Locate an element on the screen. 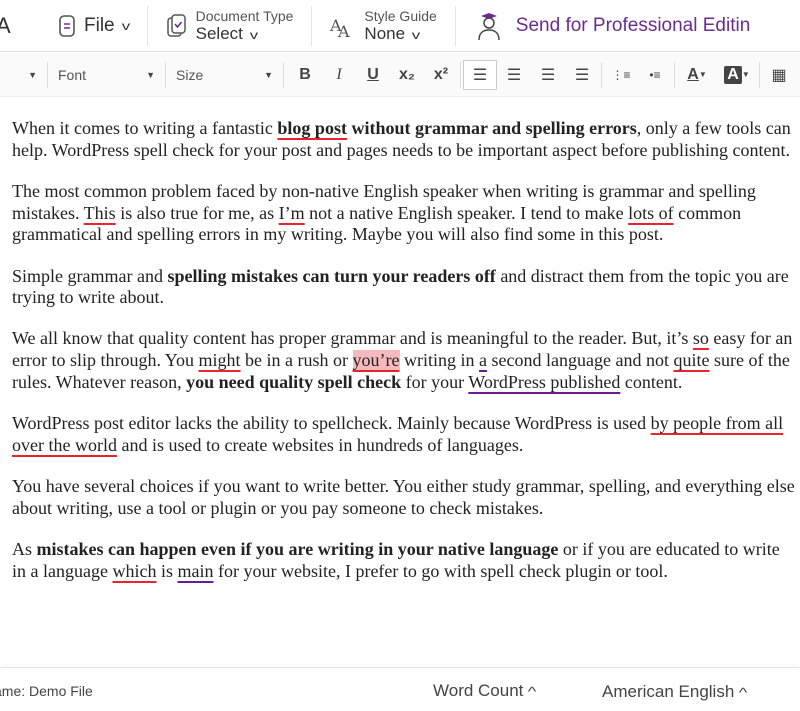 Image resolution: width=800 pixels, height=711 pixels. document-type-dropdown: Document Type Select v is located at coordinates (230, 25).